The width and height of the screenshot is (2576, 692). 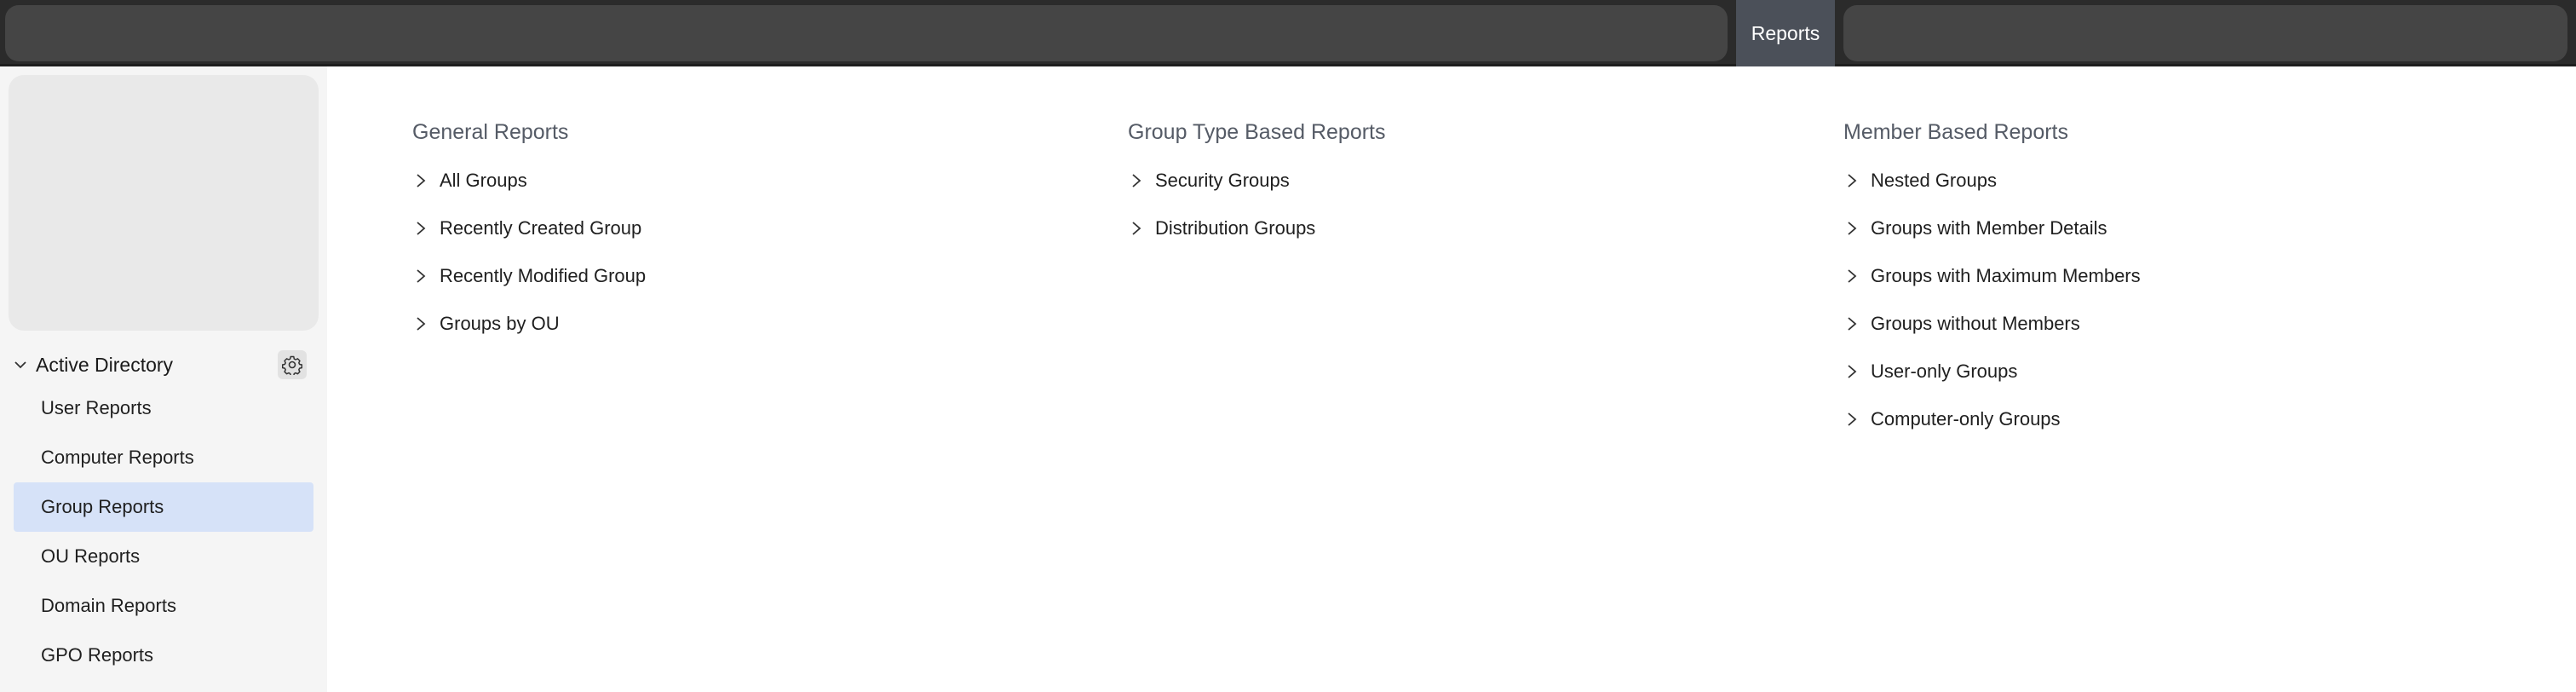 What do you see at coordinates (1976, 323) in the screenshot?
I see `report-link-label: Groups without Members` at bounding box center [1976, 323].